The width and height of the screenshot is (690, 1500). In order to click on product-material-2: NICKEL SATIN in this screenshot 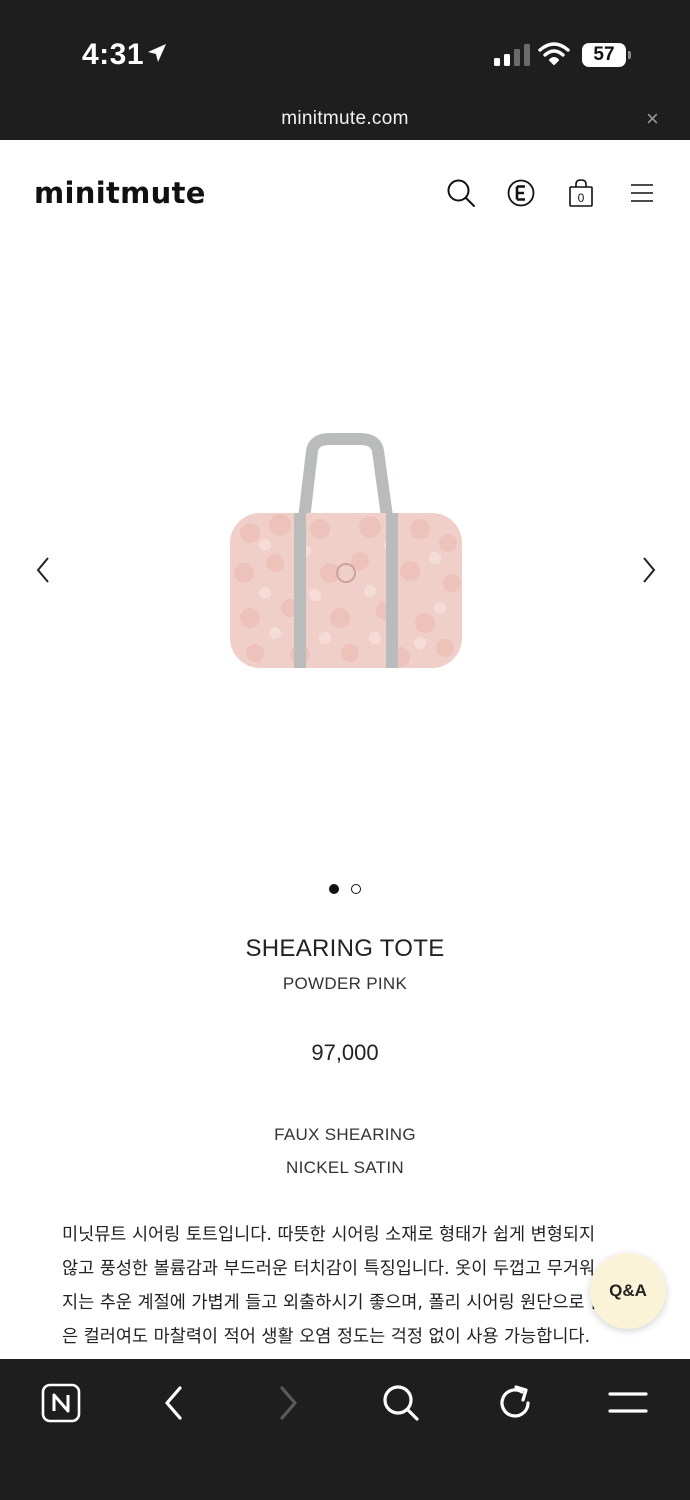, I will do `click(345, 1167)`.